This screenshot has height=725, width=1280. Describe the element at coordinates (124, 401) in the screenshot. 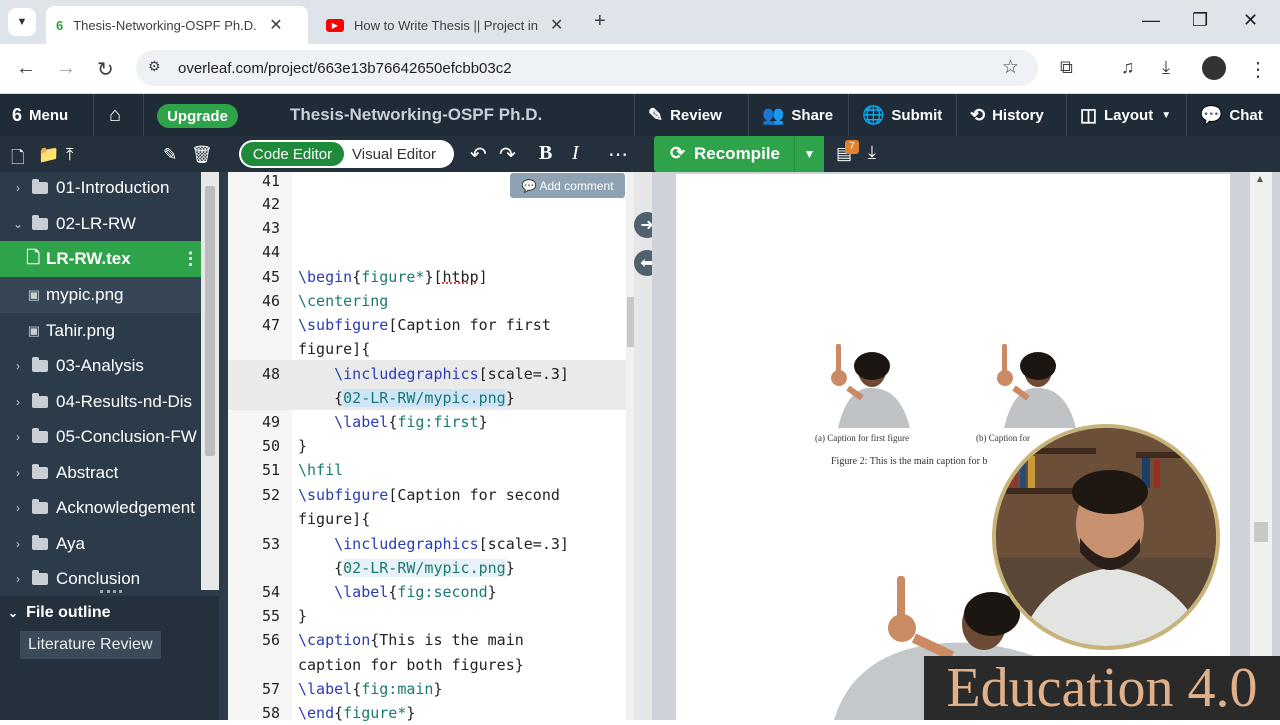

I see `tree-item-label: 04-Results-nd-Dis` at that location.